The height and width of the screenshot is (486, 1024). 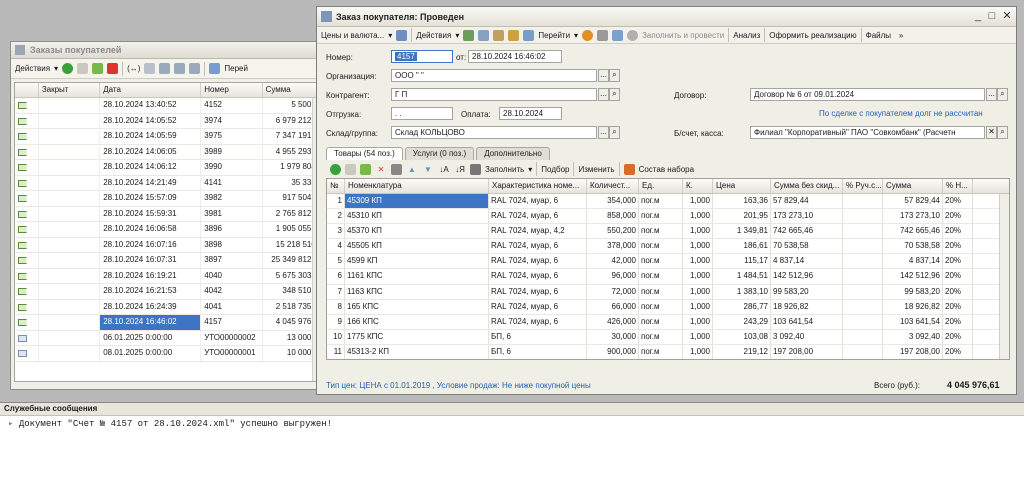 I want to click on history-icon, so click(x=633, y=35).